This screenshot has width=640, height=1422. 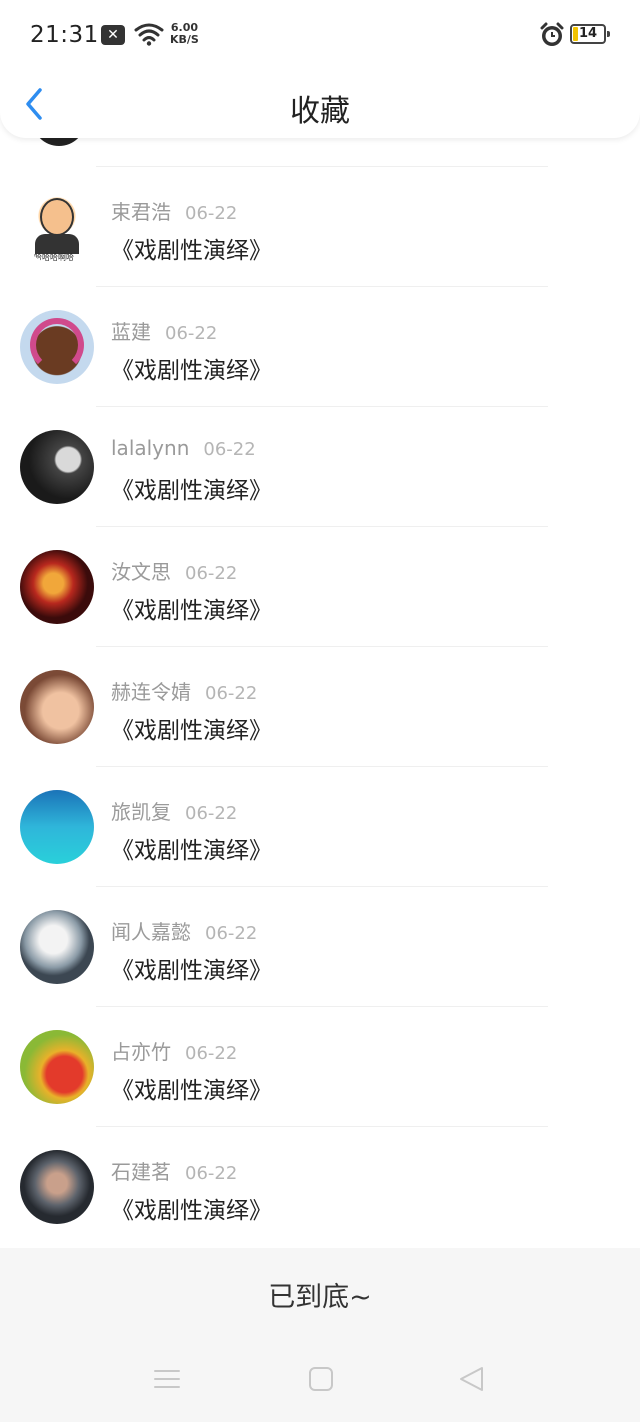 What do you see at coordinates (174, 210) in the screenshot?
I see `item-meta: 束君浩 06-22` at bounding box center [174, 210].